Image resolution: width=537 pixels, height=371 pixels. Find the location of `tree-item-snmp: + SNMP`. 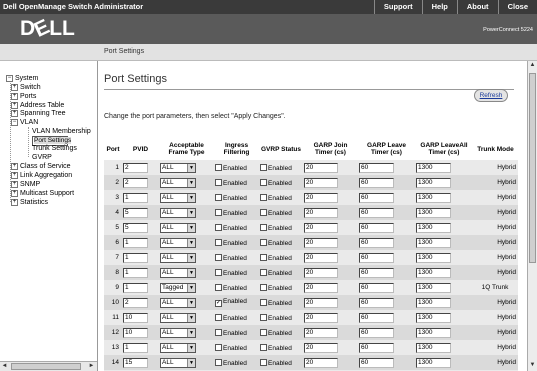

tree-item-snmp: + SNMP is located at coordinates (25, 184).